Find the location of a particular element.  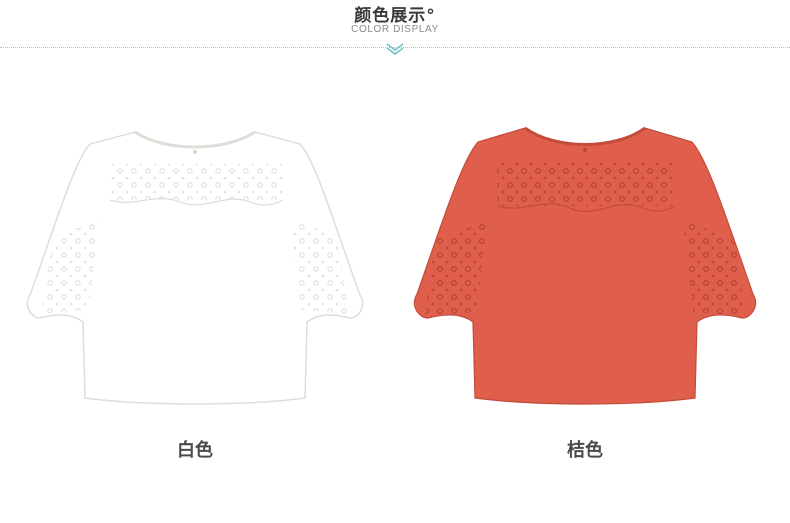

chevron-down-icon is located at coordinates (395, 49).